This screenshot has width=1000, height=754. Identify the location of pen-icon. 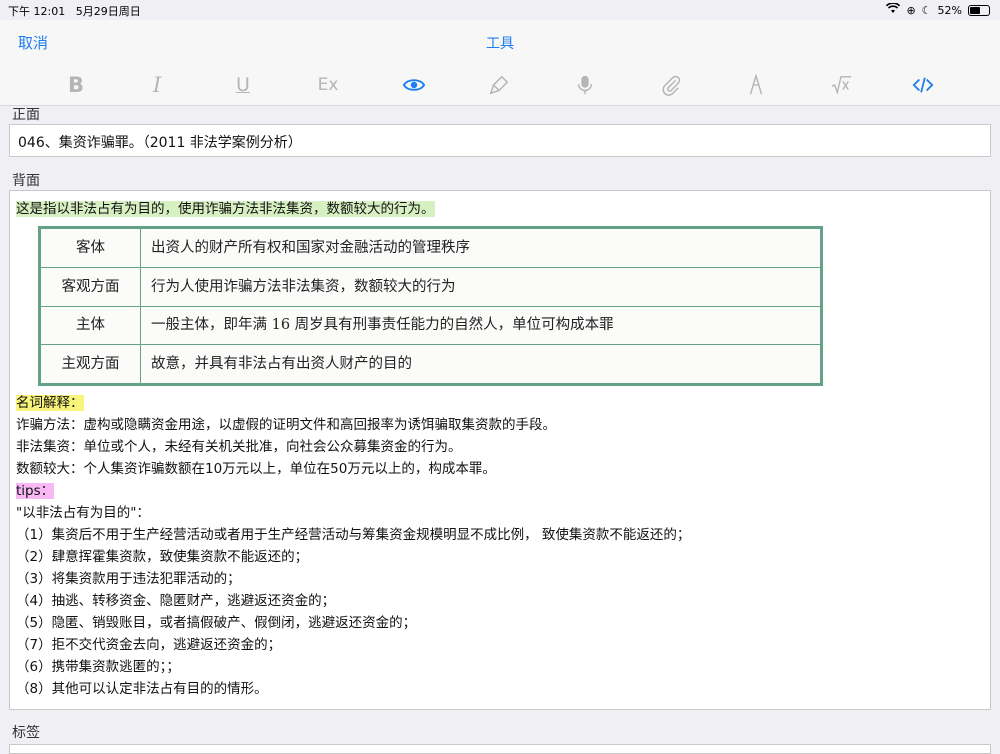
(756, 85).